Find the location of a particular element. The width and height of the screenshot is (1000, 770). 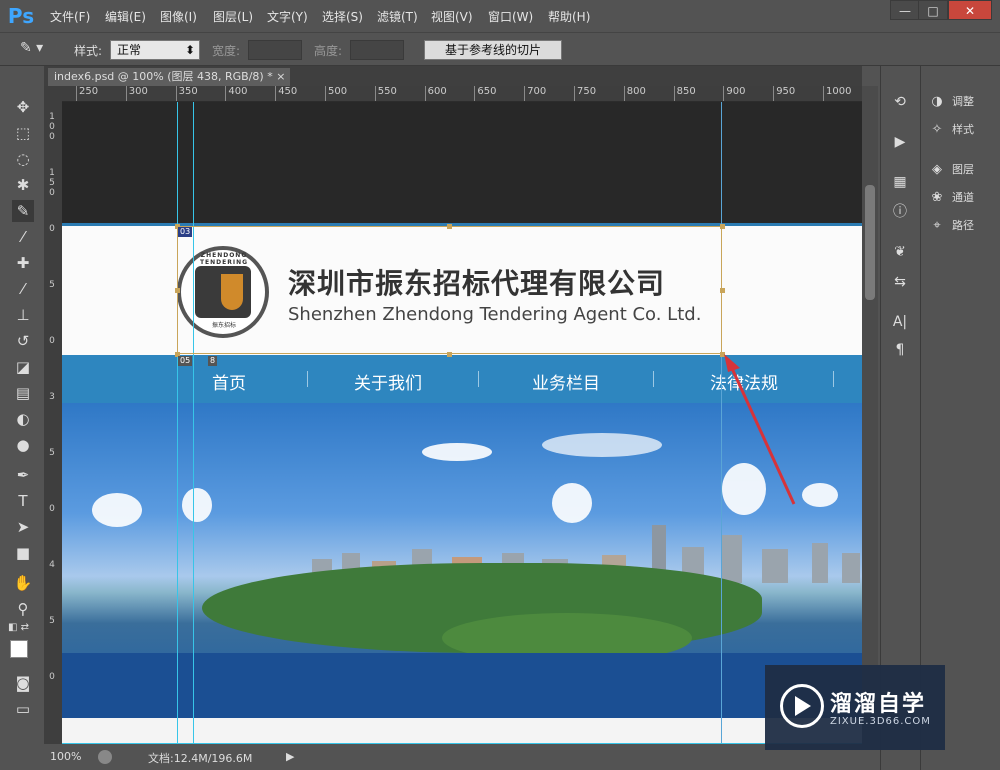

slices-from-guides-button: 基于参考线的切片 is located at coordinates (493, 50).